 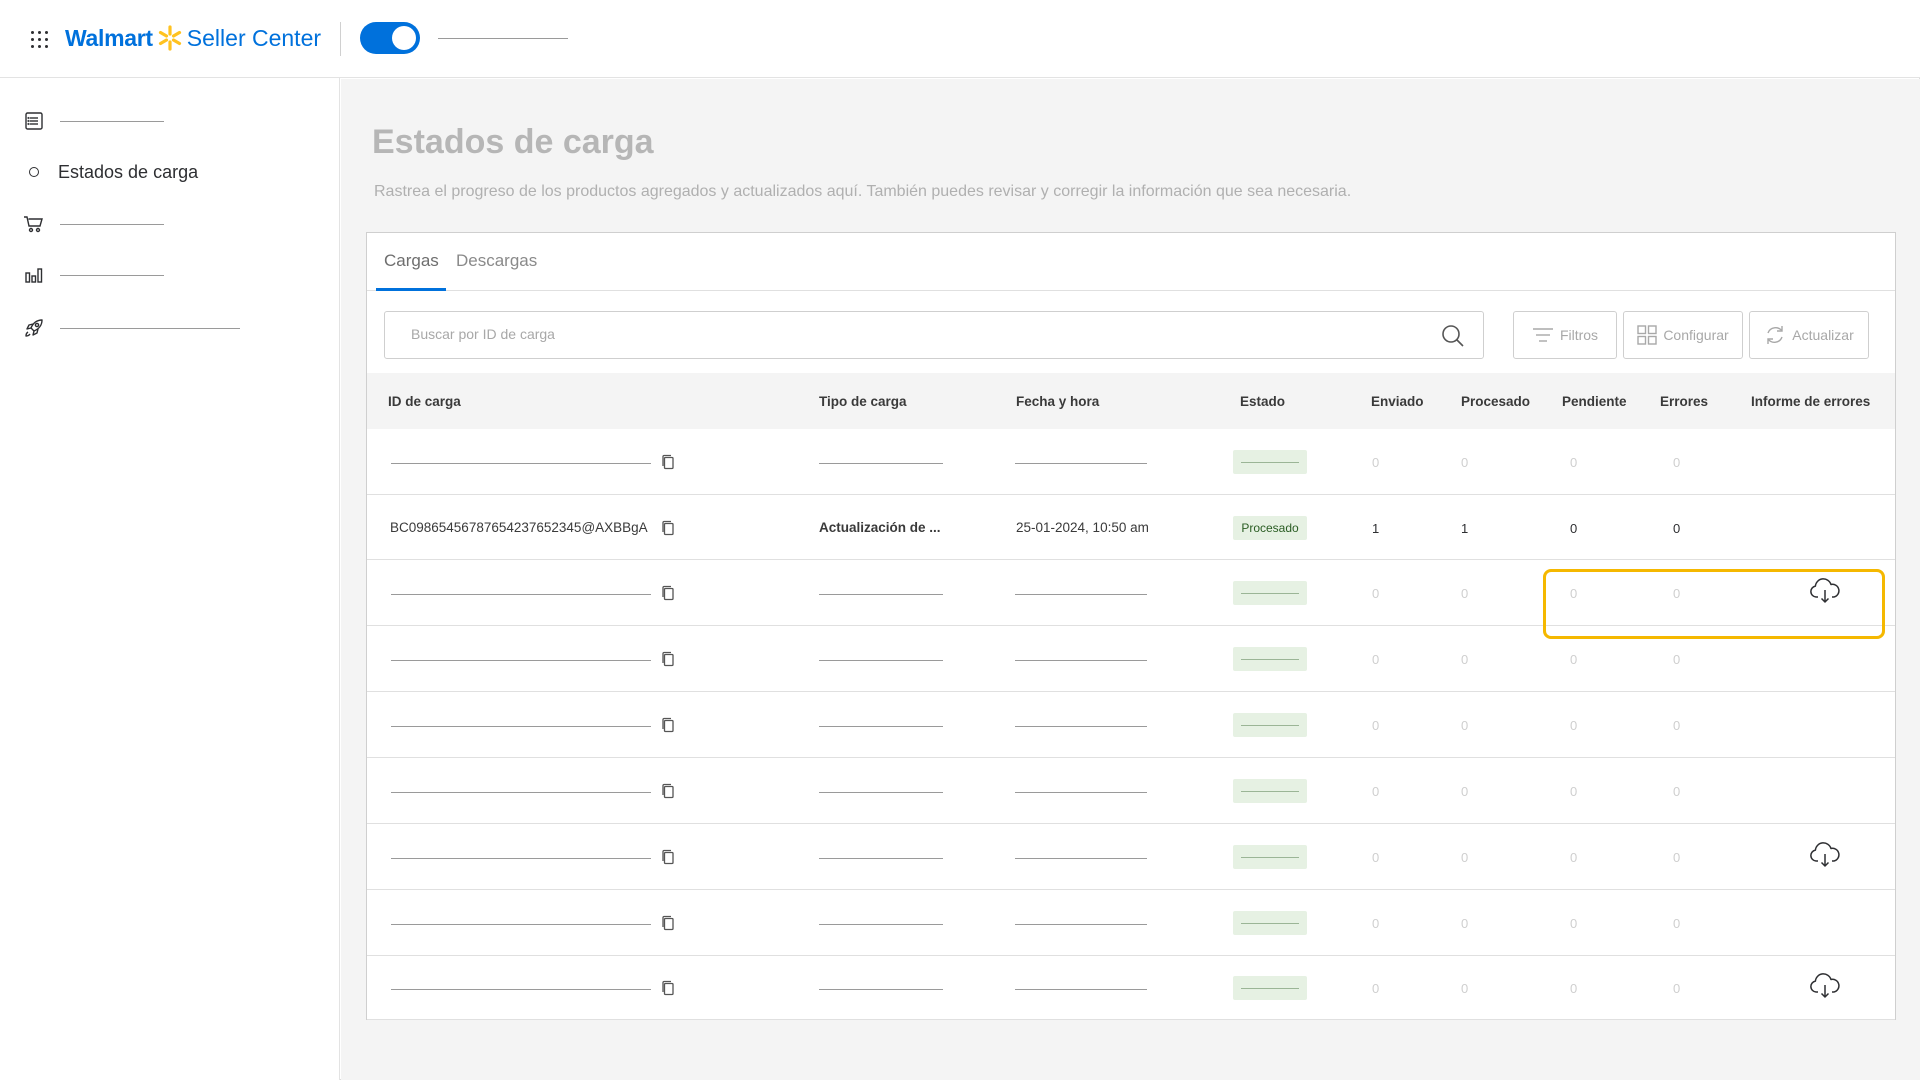 What do you see at coordinates (1594, 401) in the screenshot?
I see `column-header: Pendiente` at bounding box center [1594, 401].